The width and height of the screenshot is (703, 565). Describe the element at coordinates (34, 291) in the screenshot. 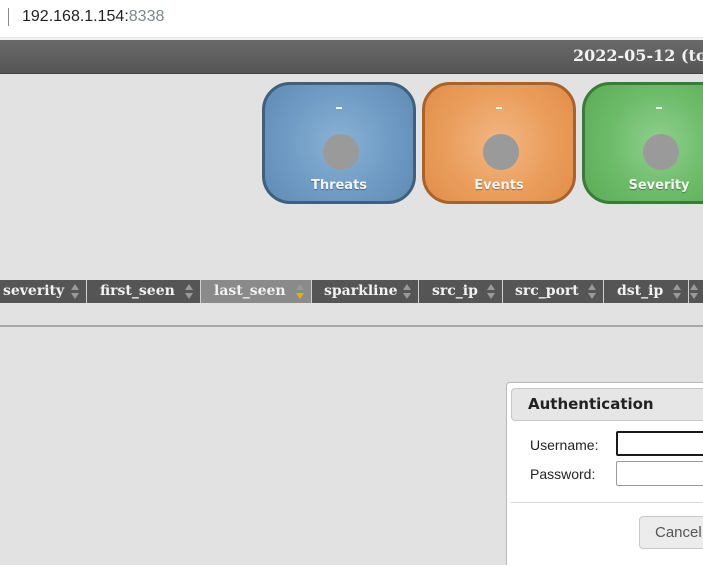

I see `column-label: severity` at that location.